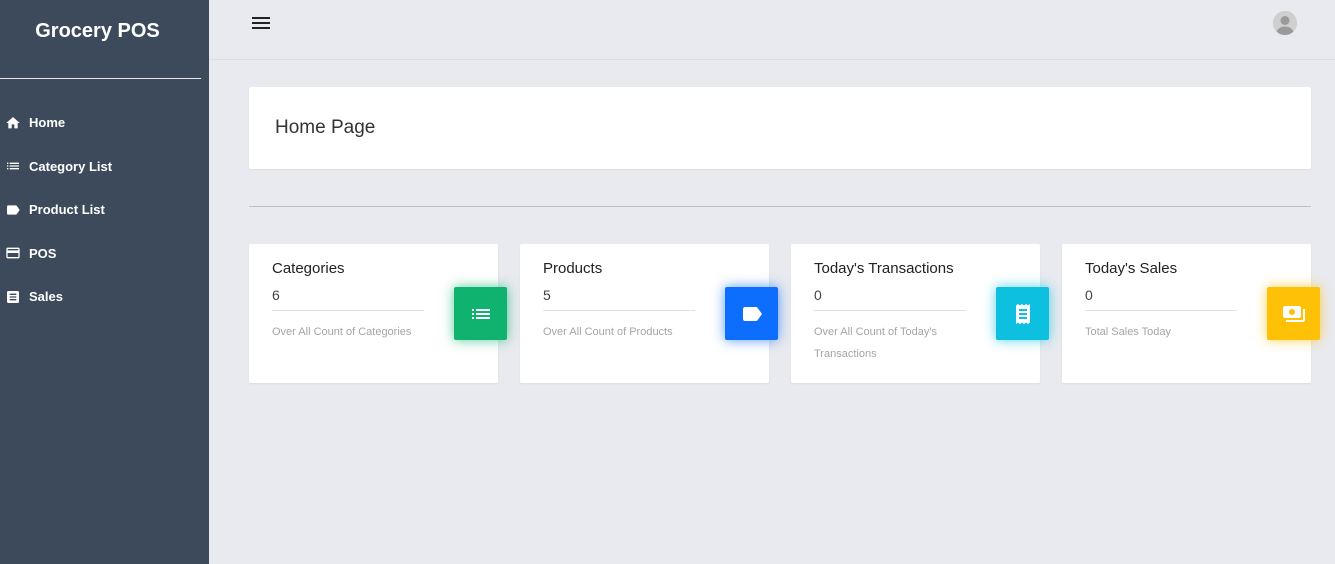  I want to click on card-value: 6, so click(276, 295).